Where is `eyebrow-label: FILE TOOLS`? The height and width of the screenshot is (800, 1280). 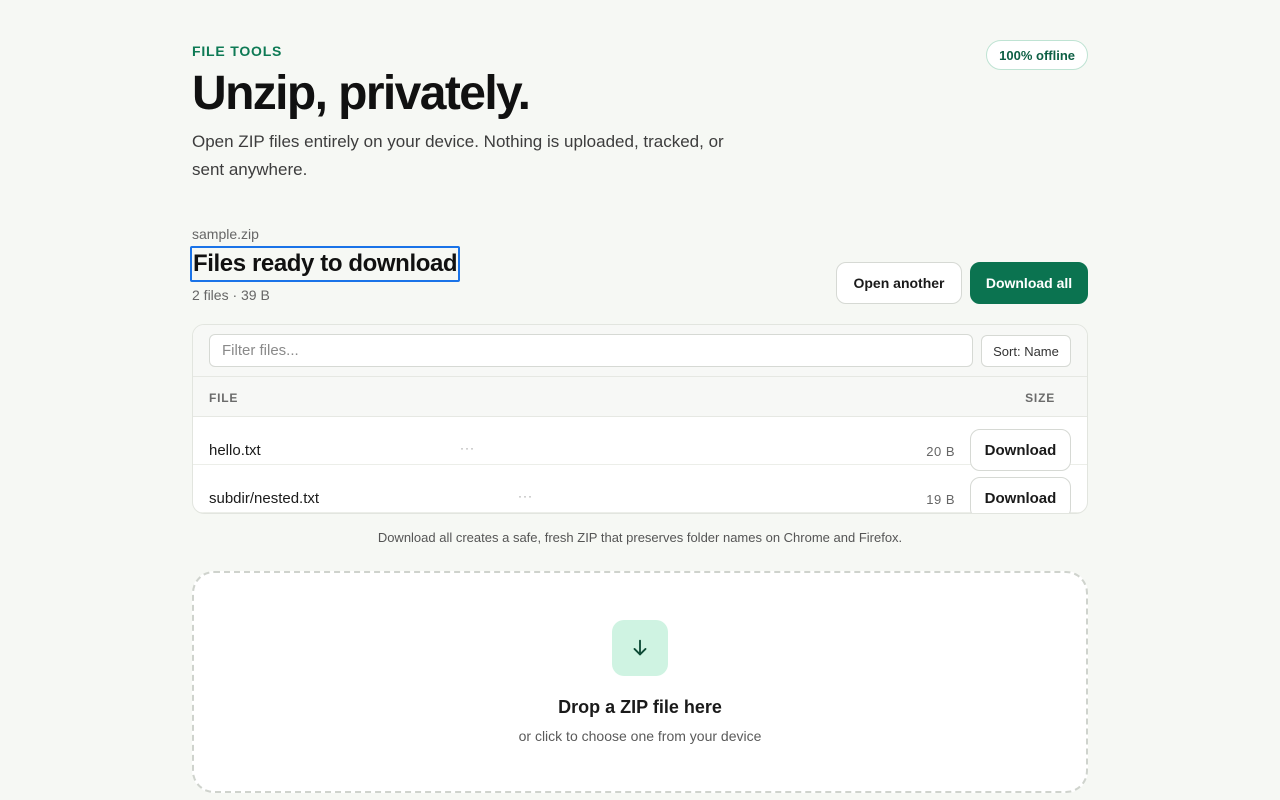 eyebrow-label: FILE TOOLS is located at coordinates (237, 51).